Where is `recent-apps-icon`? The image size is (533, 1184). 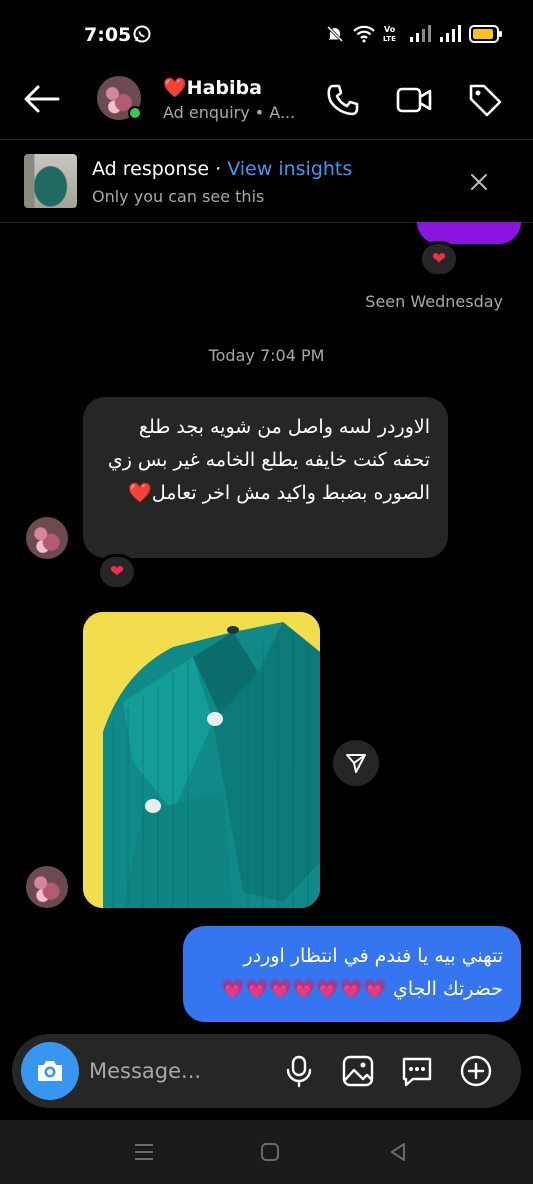 recent-apps-icon is located at coordinates (144, 1152).